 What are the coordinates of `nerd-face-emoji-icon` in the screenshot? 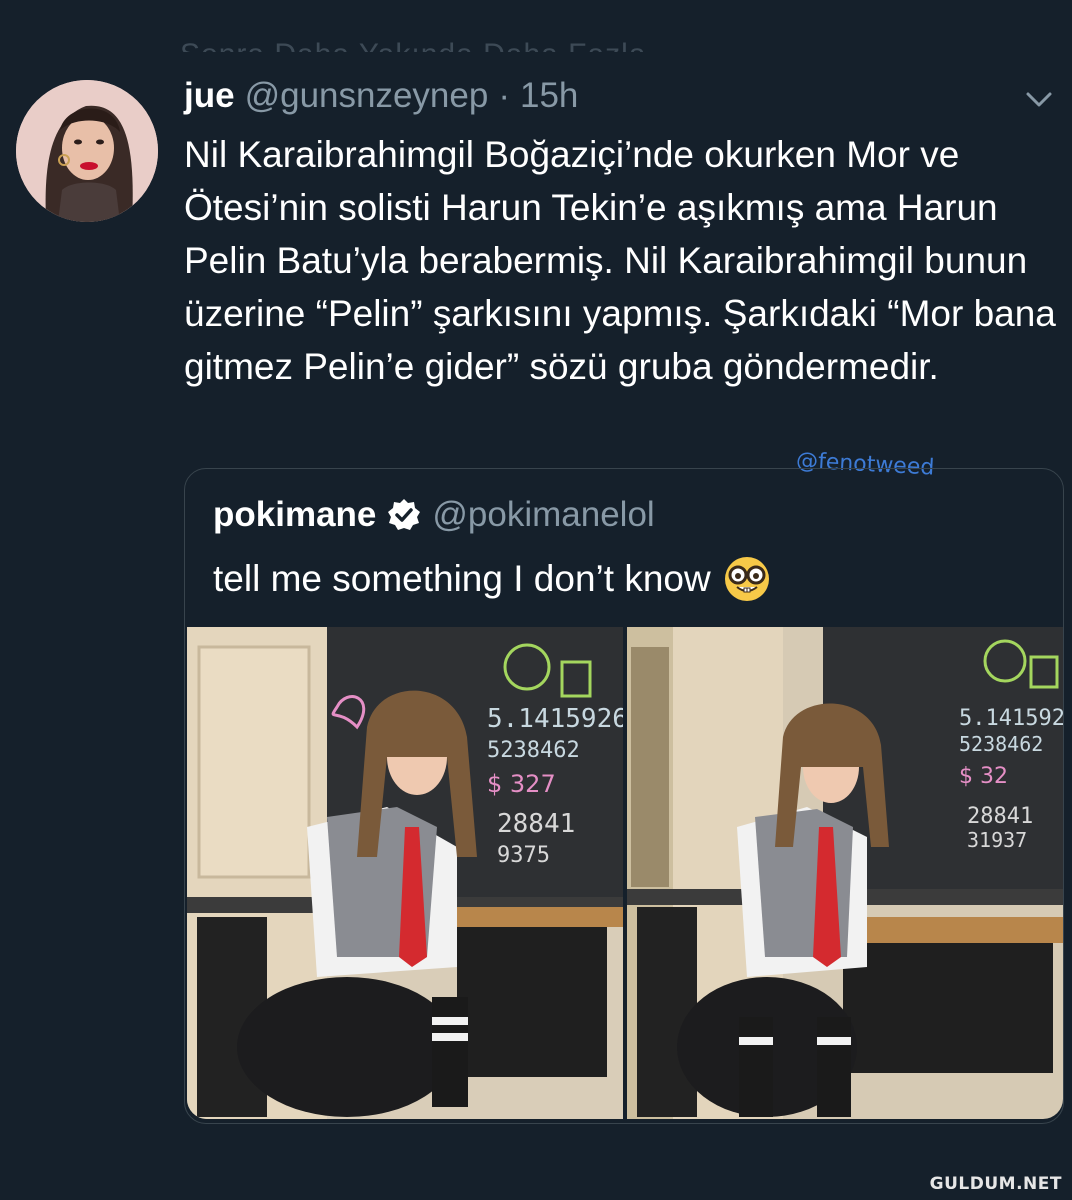 It's located at (747, 579).